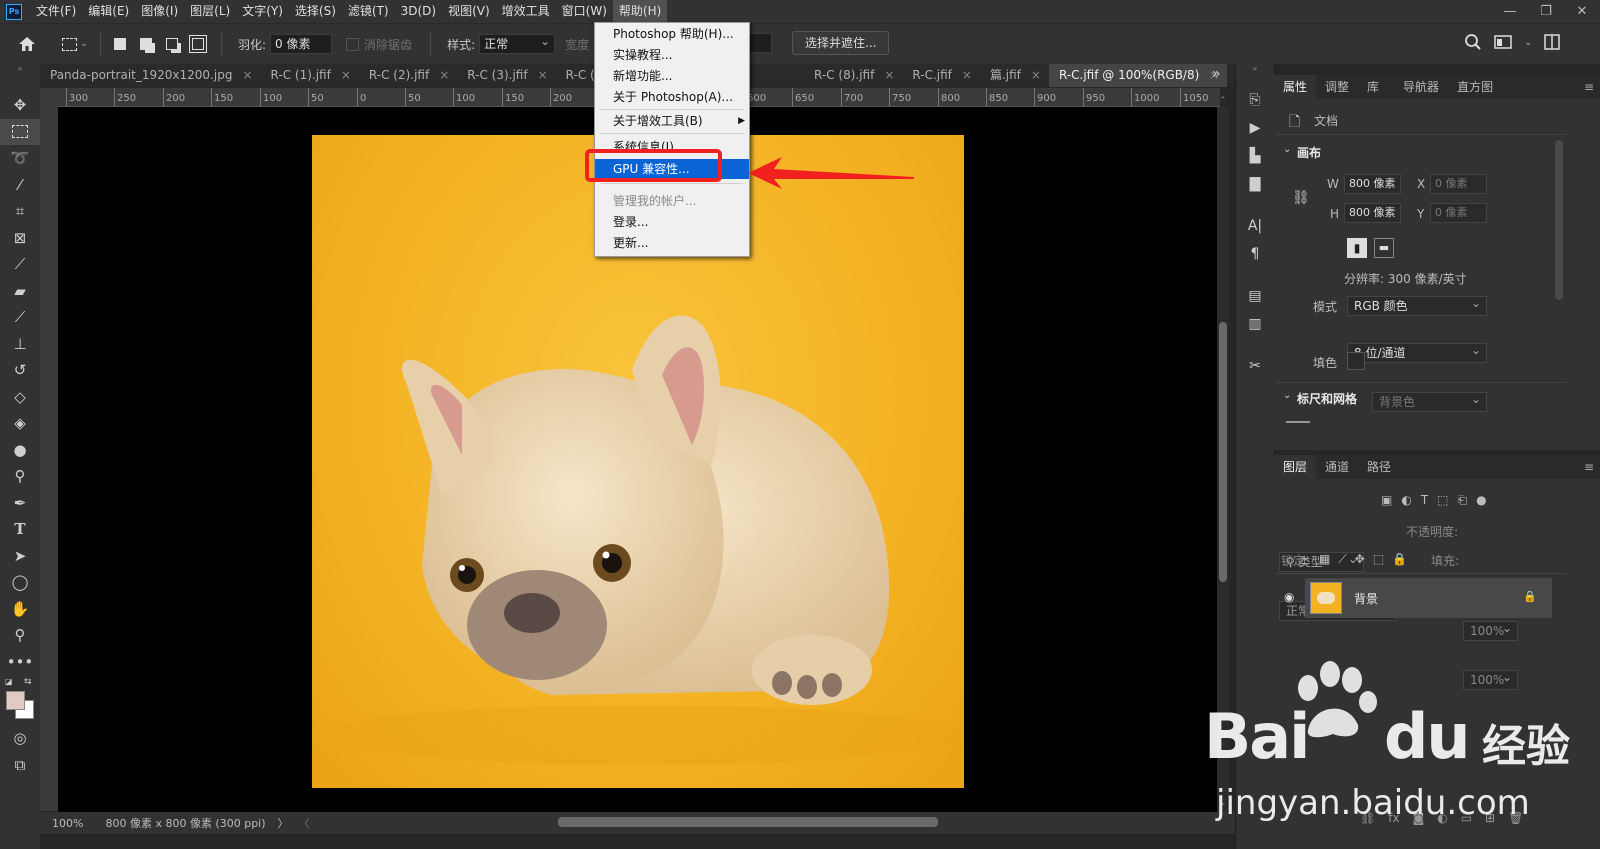 The width and height of the screenshot is (1600, 849). I want to click on properties-scroll-thumb, so click(1559, 220).